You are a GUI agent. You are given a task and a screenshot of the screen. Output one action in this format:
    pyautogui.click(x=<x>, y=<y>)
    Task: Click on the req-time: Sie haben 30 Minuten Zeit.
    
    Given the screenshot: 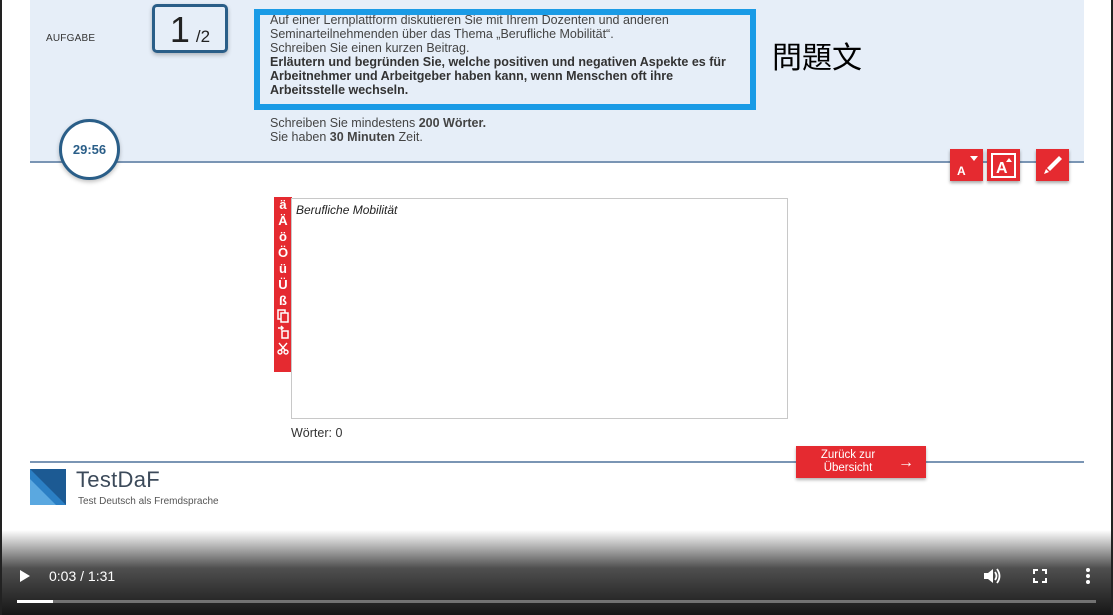 What is the action you would take?
    pyautogui.click(x=346, y=137)
    